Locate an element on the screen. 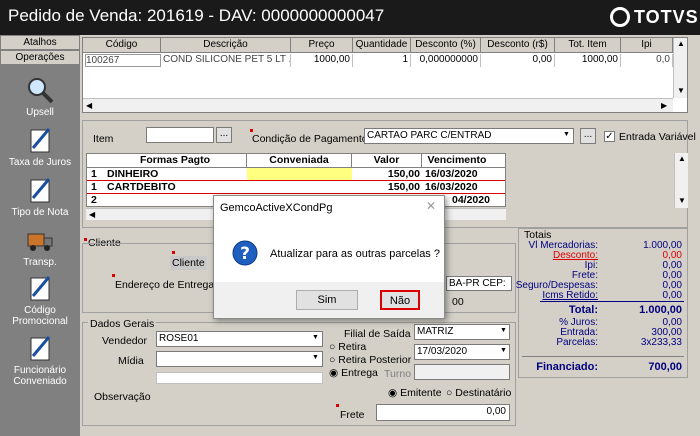 The width and height of the screenshot is (700, 436). radio-emitente: ◉ Emitente is located at coordinates (415, 393).